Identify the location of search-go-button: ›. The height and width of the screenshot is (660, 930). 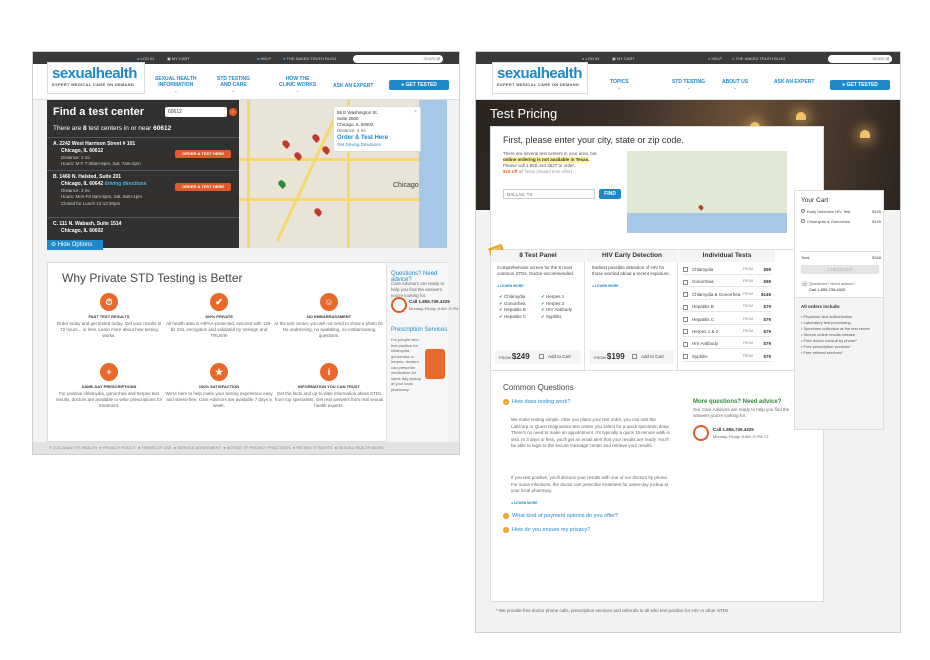
(233, 112).